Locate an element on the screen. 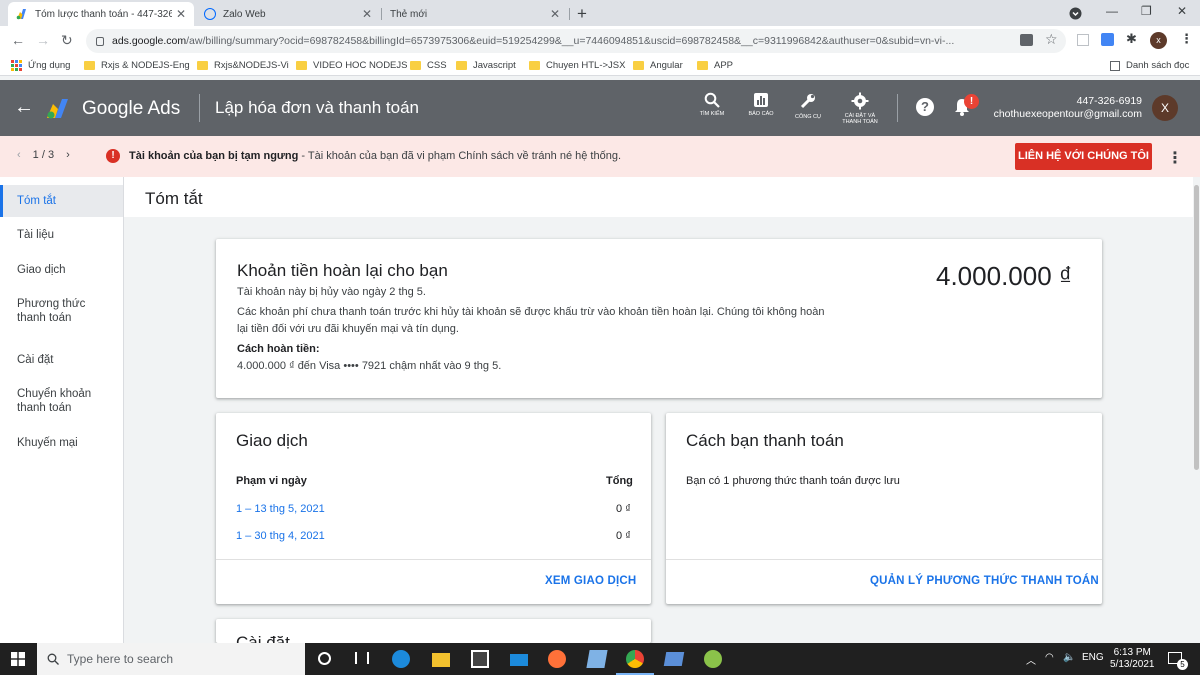 The image size is (1200, 675). tab-zalo-web: Zalo Web ✕ is located at coordinates (288, 14).